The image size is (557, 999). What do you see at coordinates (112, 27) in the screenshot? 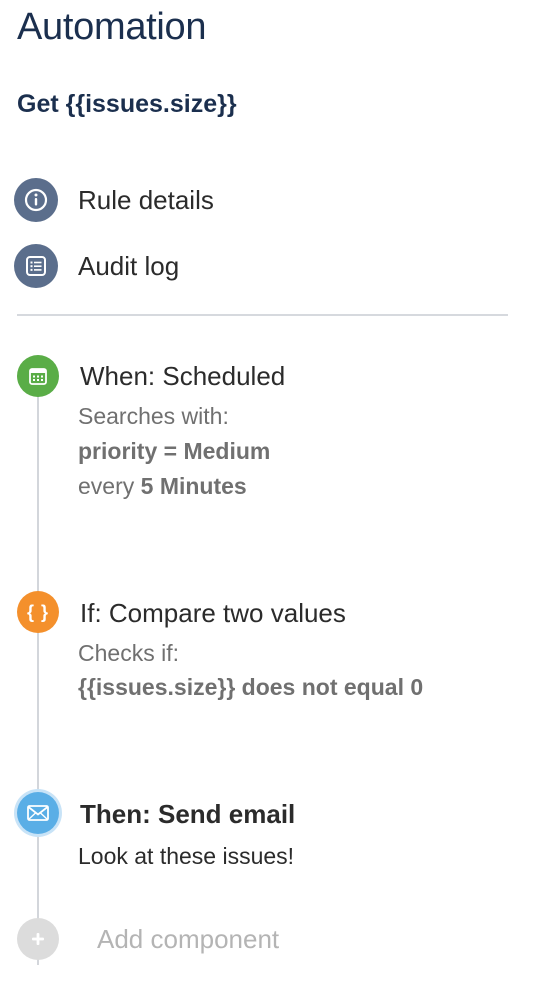
I see `page-title: Automation` at bounding box center [112, 27].